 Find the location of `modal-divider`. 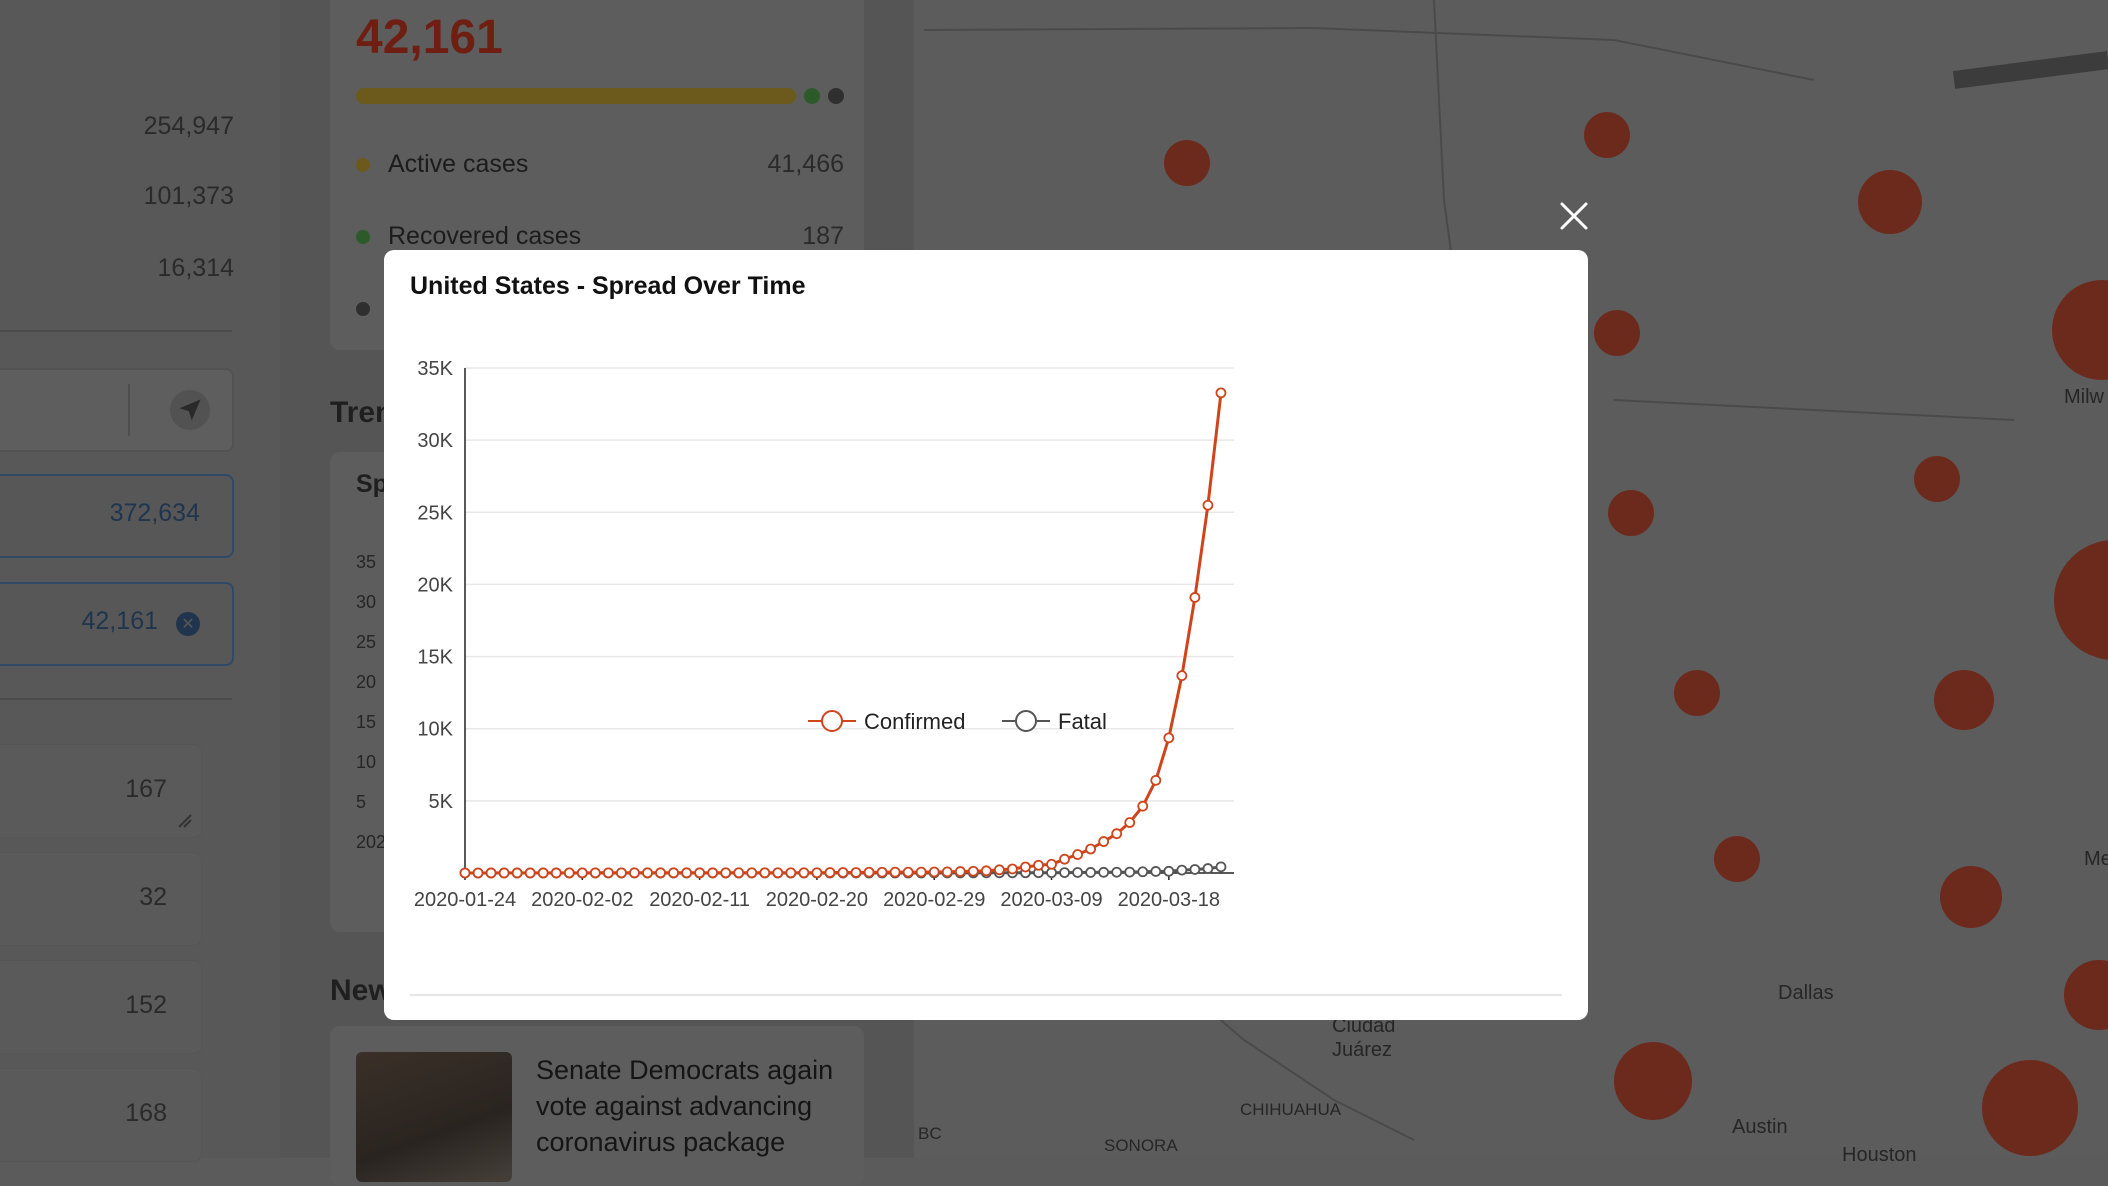

modal-divider is located at coordinates (986, 995).